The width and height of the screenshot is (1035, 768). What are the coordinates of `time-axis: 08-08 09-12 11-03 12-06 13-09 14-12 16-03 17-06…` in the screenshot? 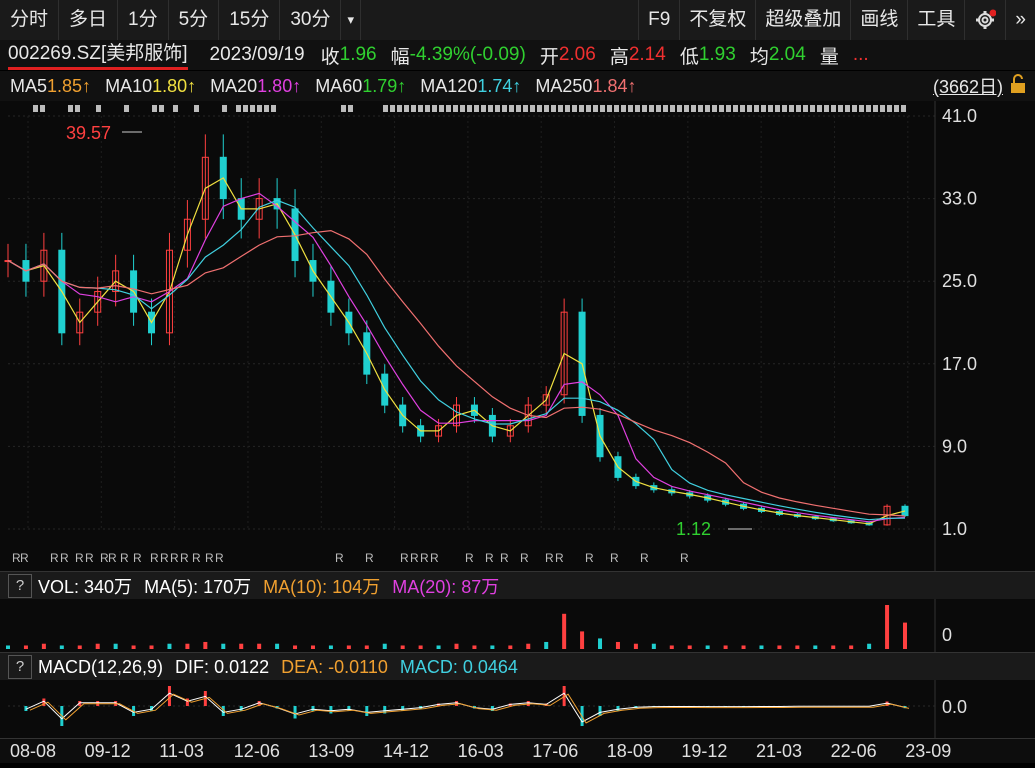 It's located at (517, 750).